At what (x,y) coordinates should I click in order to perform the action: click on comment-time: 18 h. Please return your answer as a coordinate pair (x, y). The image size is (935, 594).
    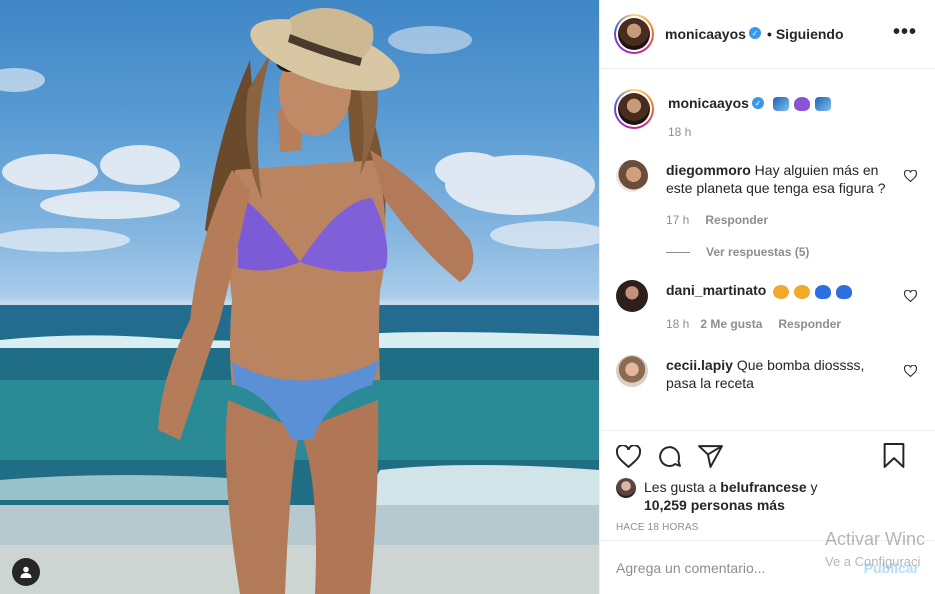
    Looking at the image, I should click on (678, 324).